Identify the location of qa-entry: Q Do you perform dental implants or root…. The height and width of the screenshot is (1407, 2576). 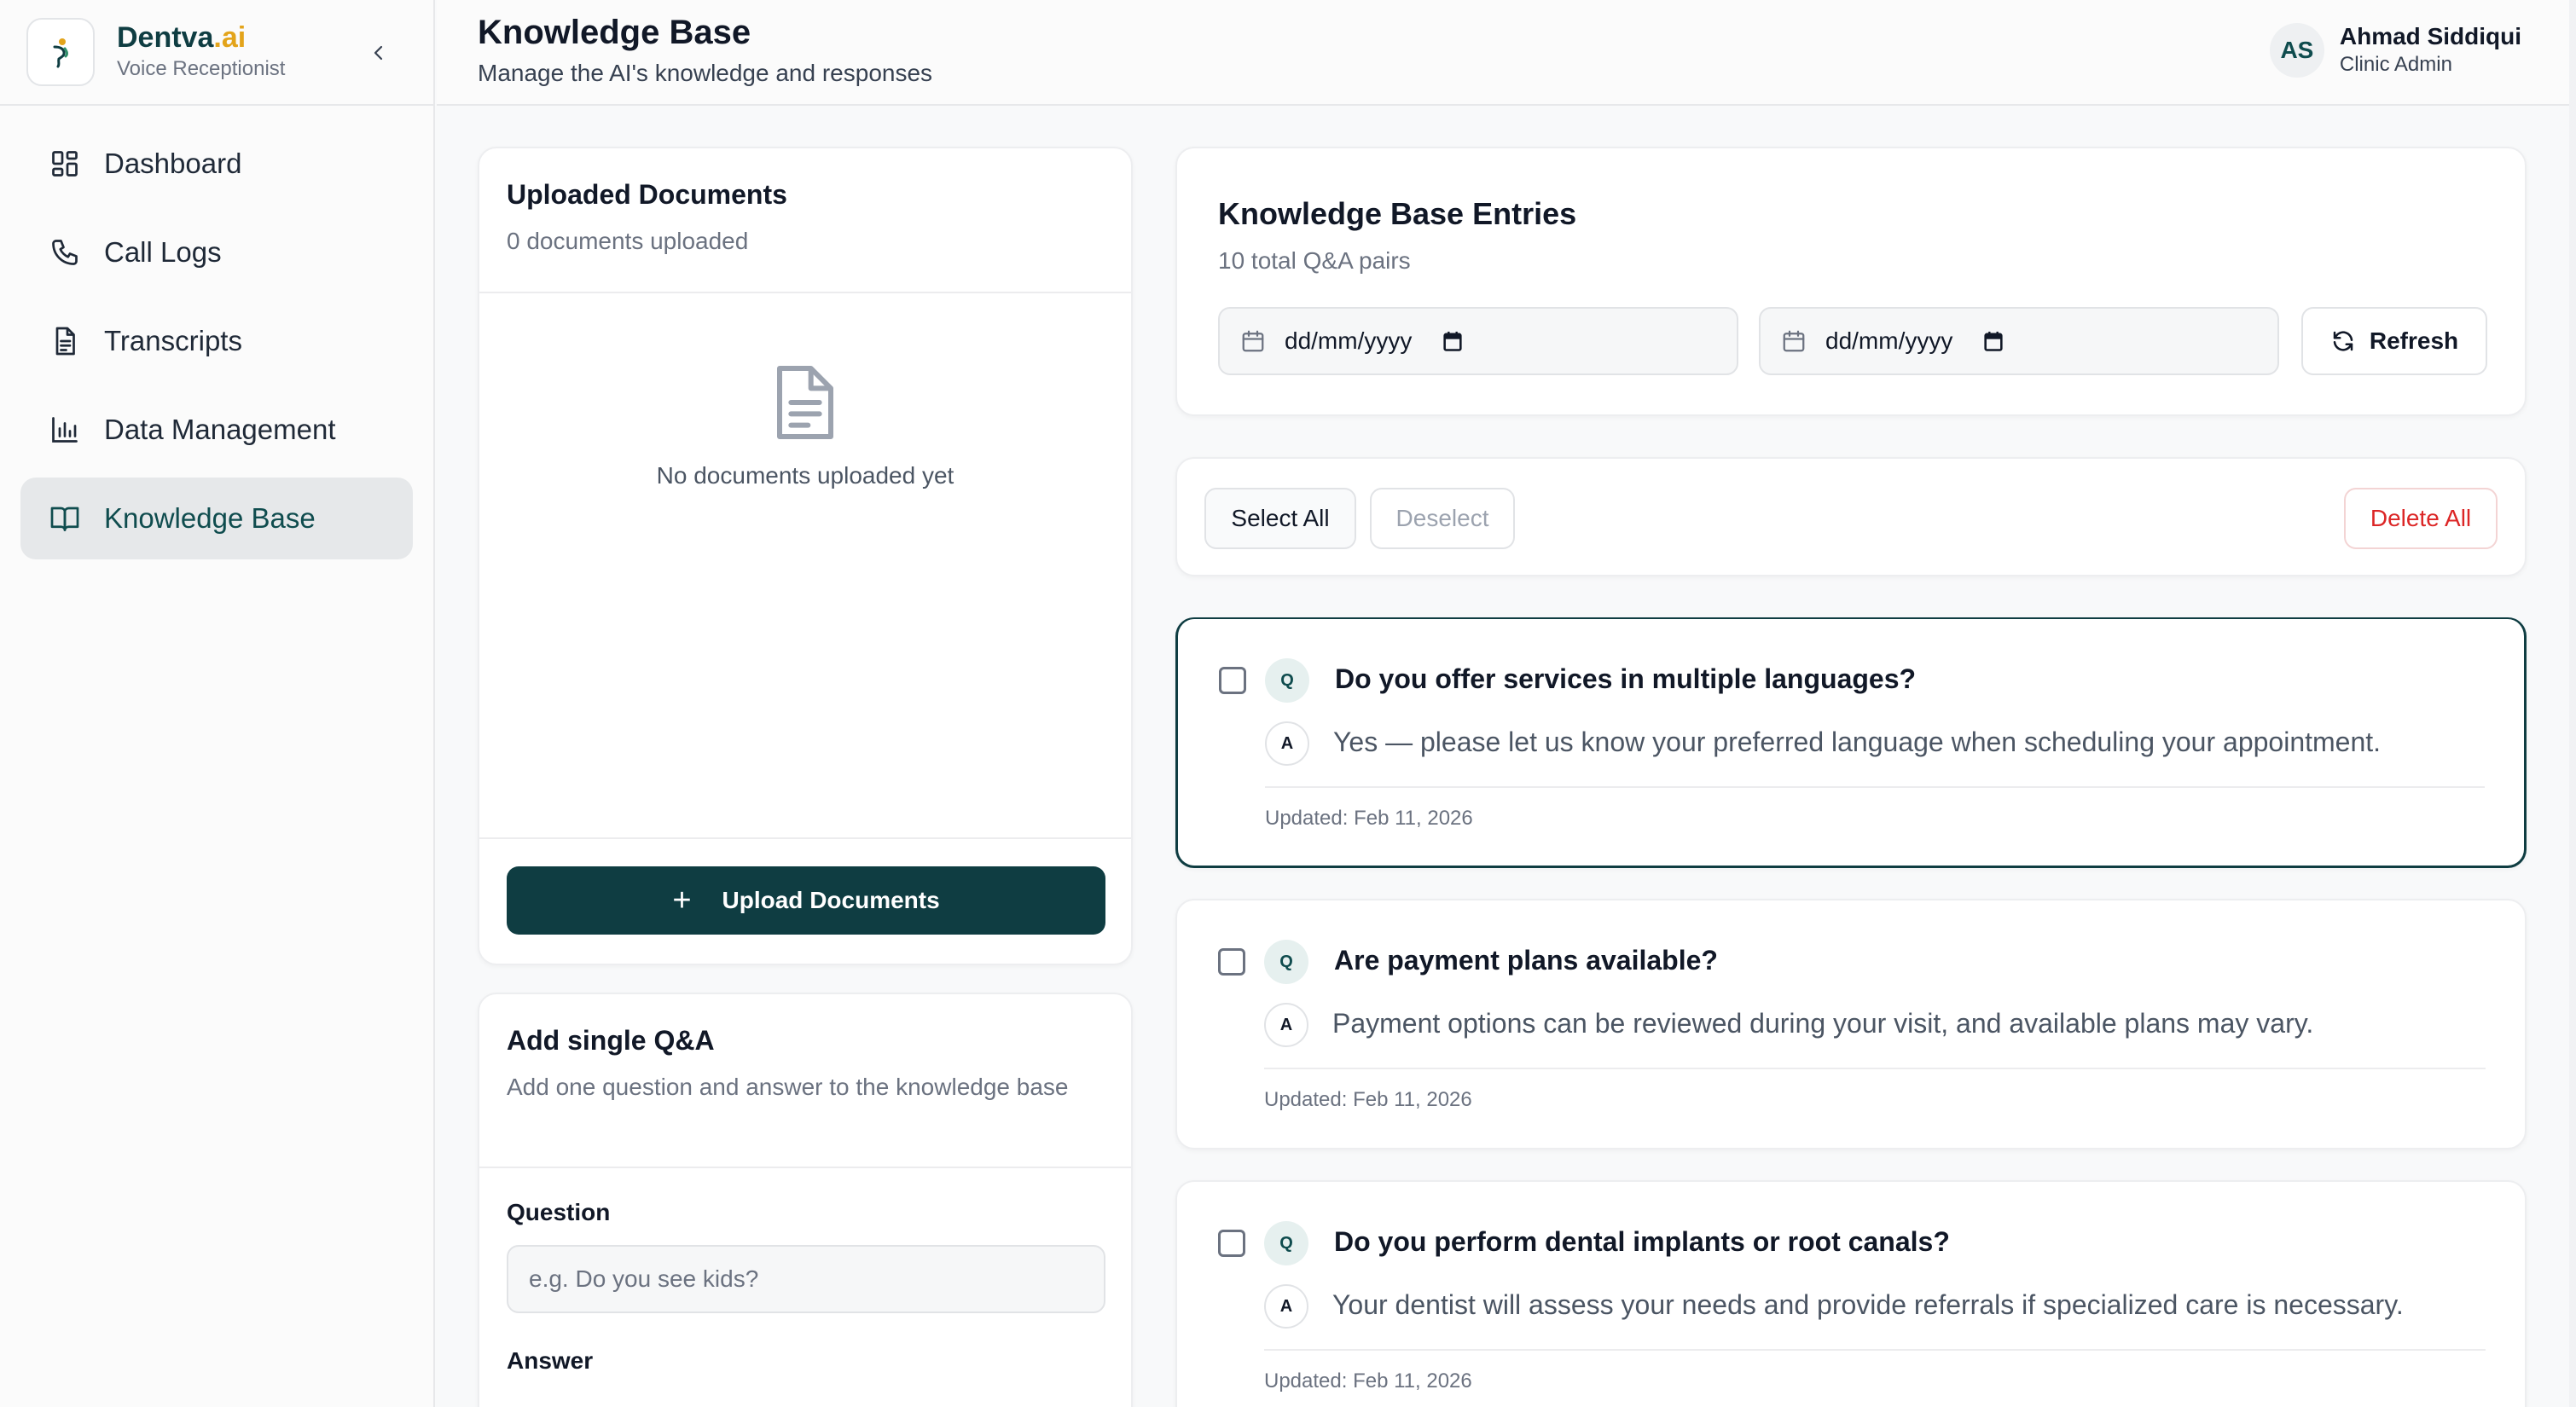
(1851, 1293).